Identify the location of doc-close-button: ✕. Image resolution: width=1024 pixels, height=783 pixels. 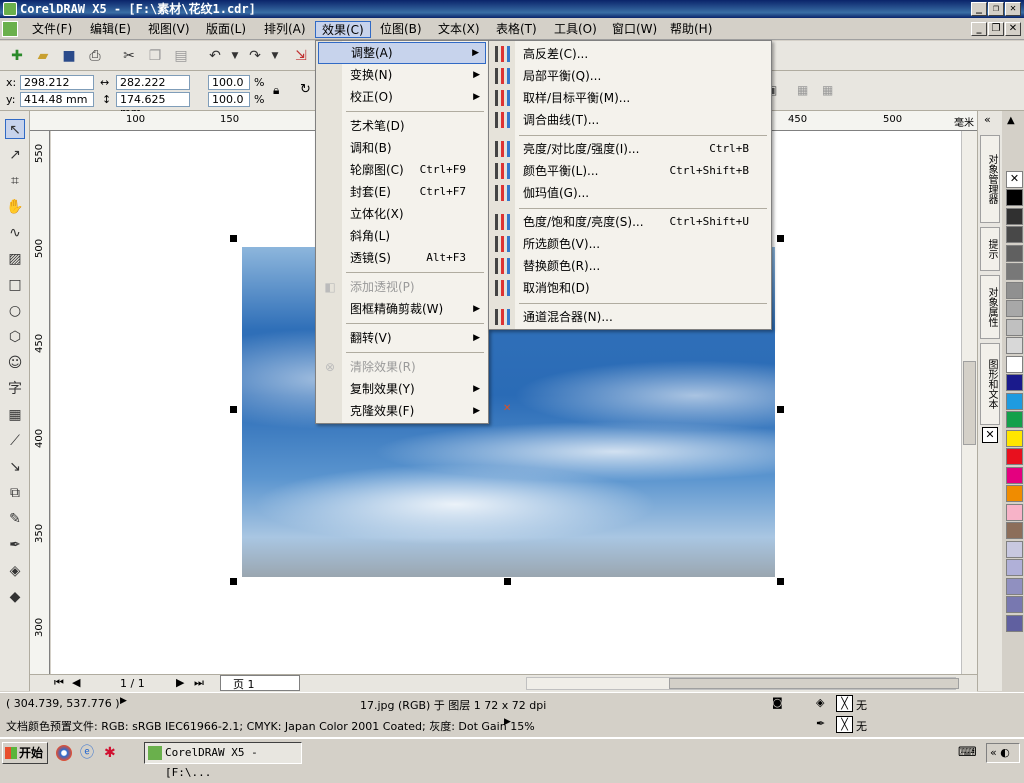
(1013, 29).